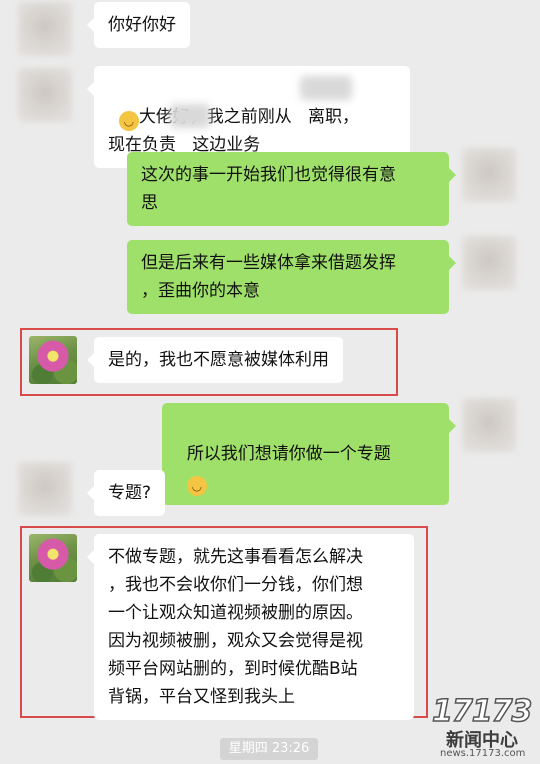  I want to click on message-bubble: 所以我们想请你做一个专题 ◡, so click(309, 454).